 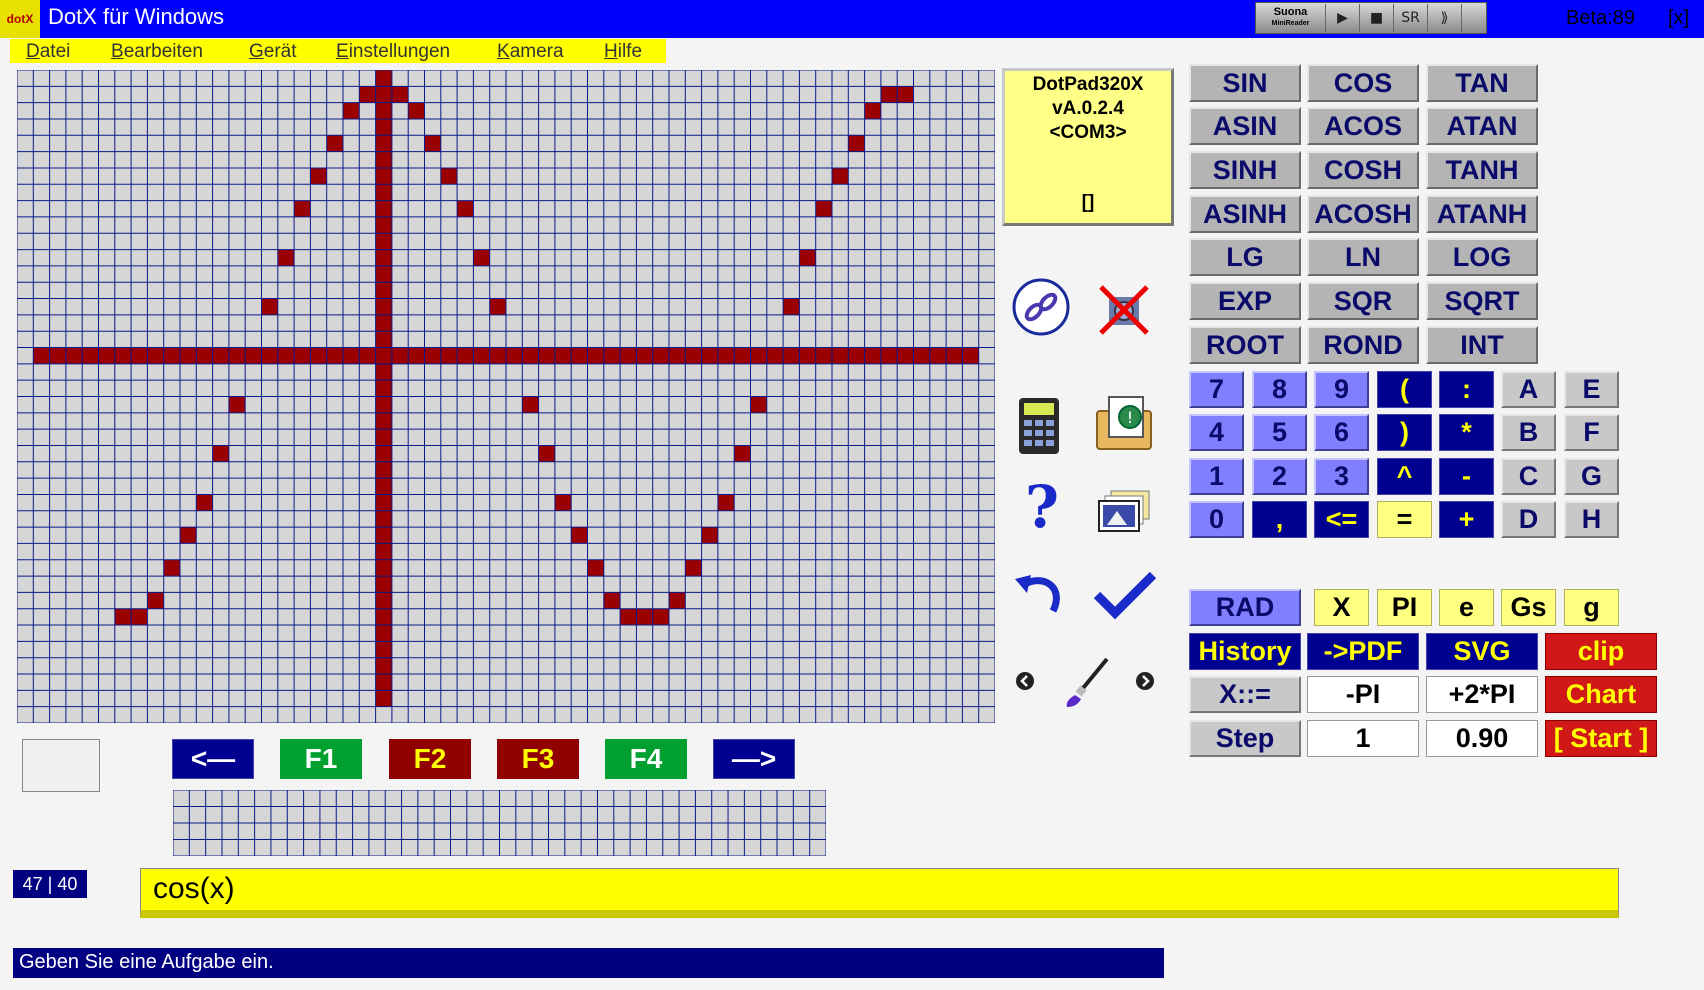 What do you see at coordinates (1591, 519) in the screenshot?
I see `key-h: H` at bounding box center [1591, 519].